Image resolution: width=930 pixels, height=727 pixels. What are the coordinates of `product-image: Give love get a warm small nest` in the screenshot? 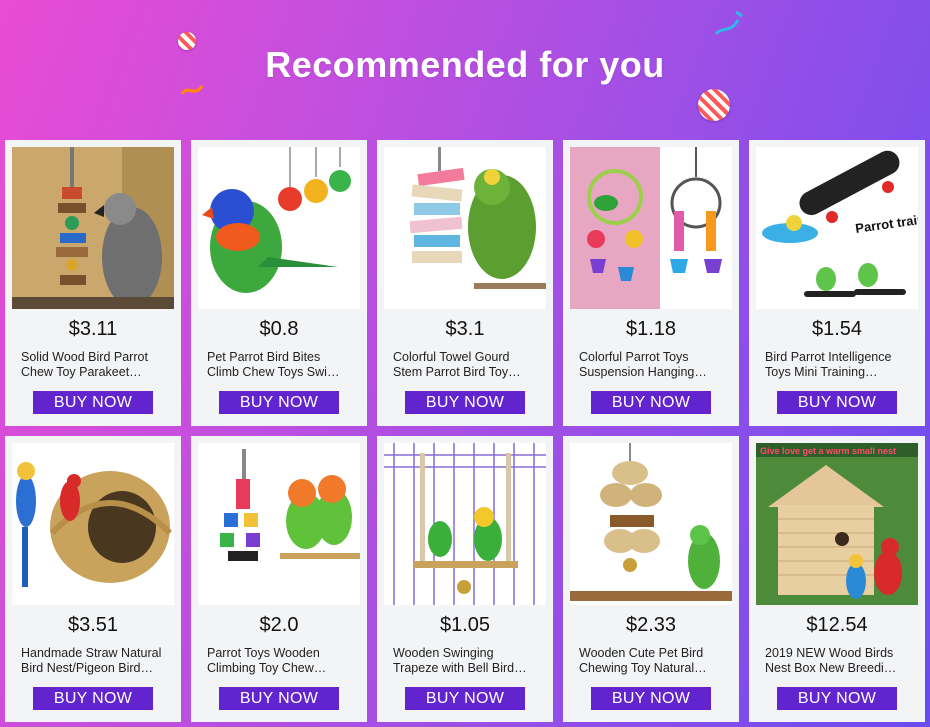 It's located at (837, 524).